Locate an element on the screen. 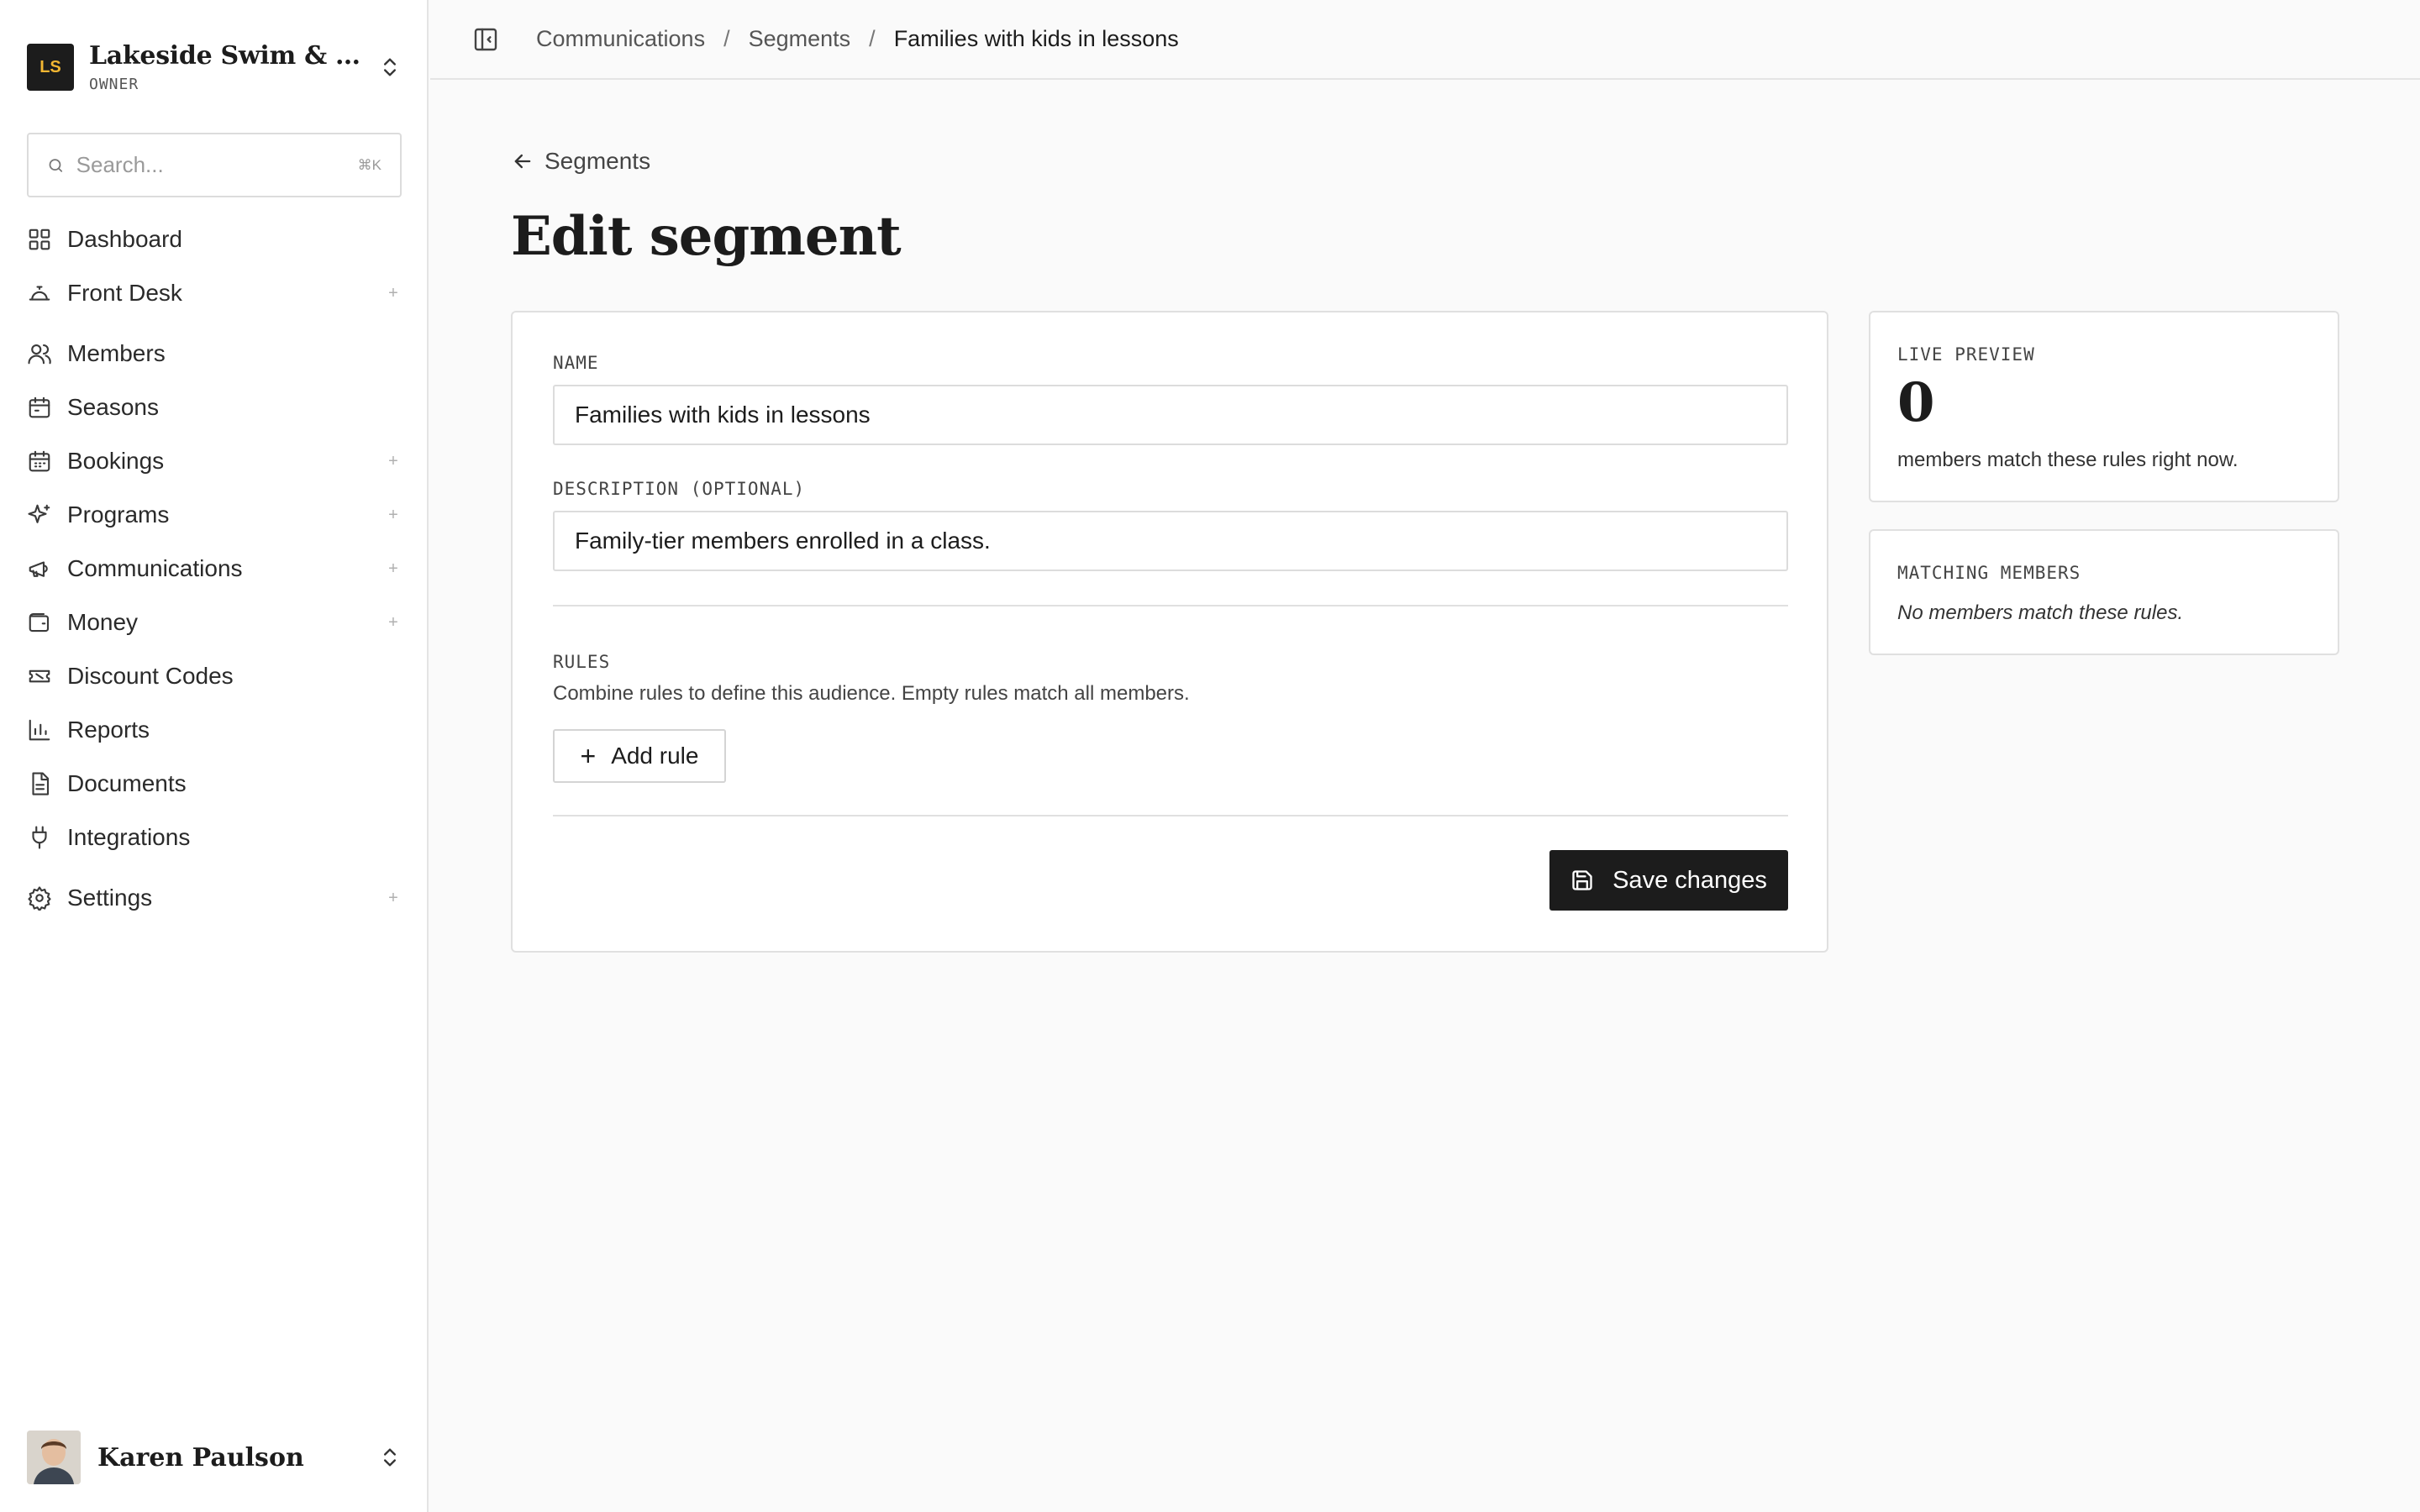  calendar-icon is located at coordinates (39, 407).